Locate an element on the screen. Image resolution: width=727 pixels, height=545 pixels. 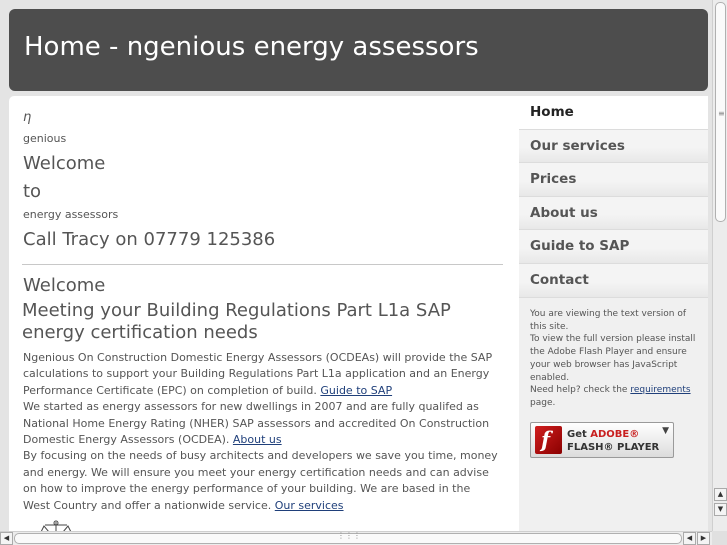
scrollbar-corner is located at coordinates (719, 538).